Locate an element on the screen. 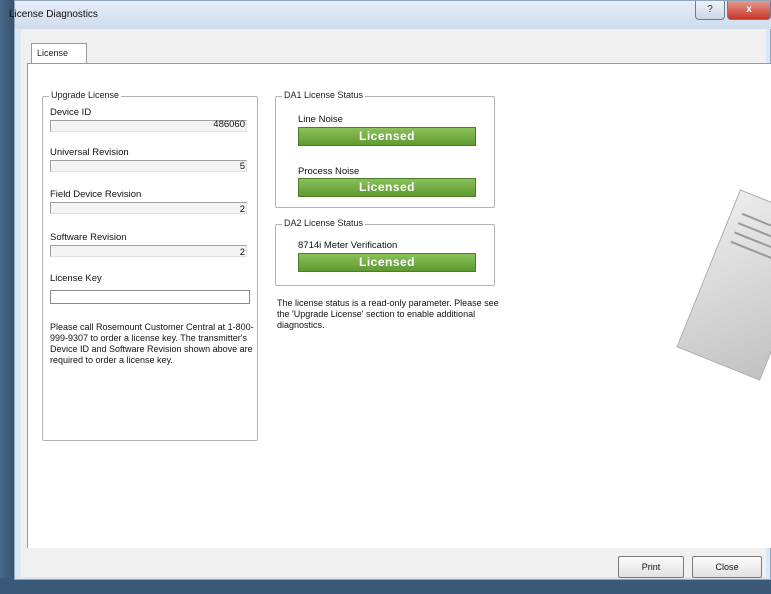  line-noise-label: Line Noise is located at coordinates (320, 119).